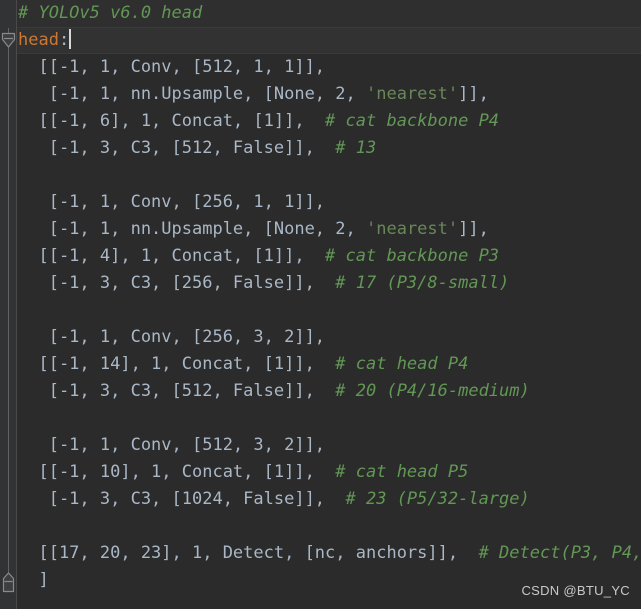  What do you see at coordinates (8, 582) in the screenshot?
I see `fold-region-end-icon` at bounding box center [8, 582].